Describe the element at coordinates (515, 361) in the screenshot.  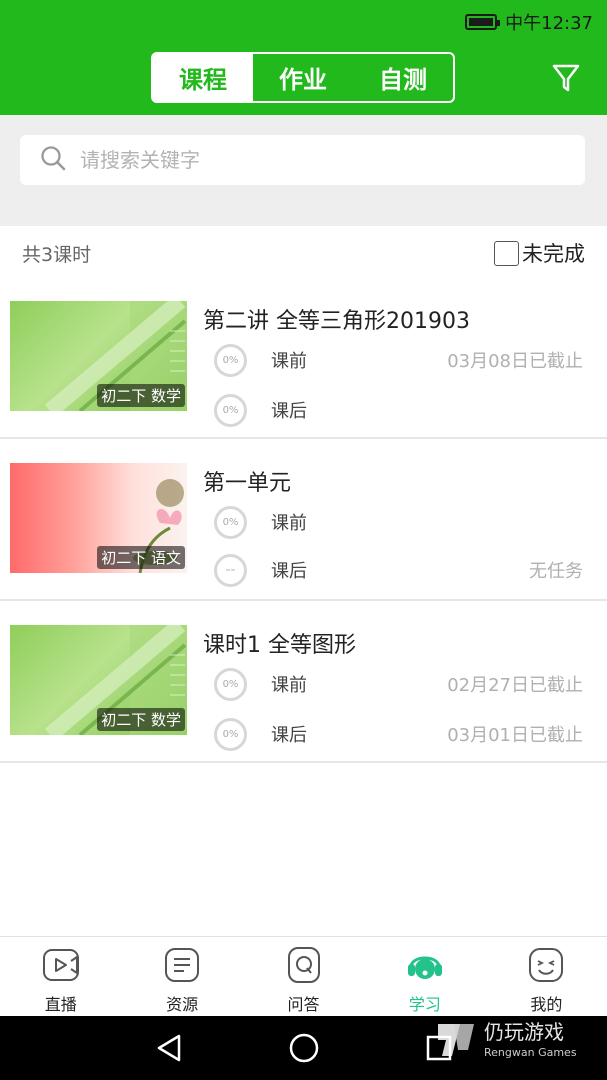
I see `task-status: 03月08日已截止` at that location.